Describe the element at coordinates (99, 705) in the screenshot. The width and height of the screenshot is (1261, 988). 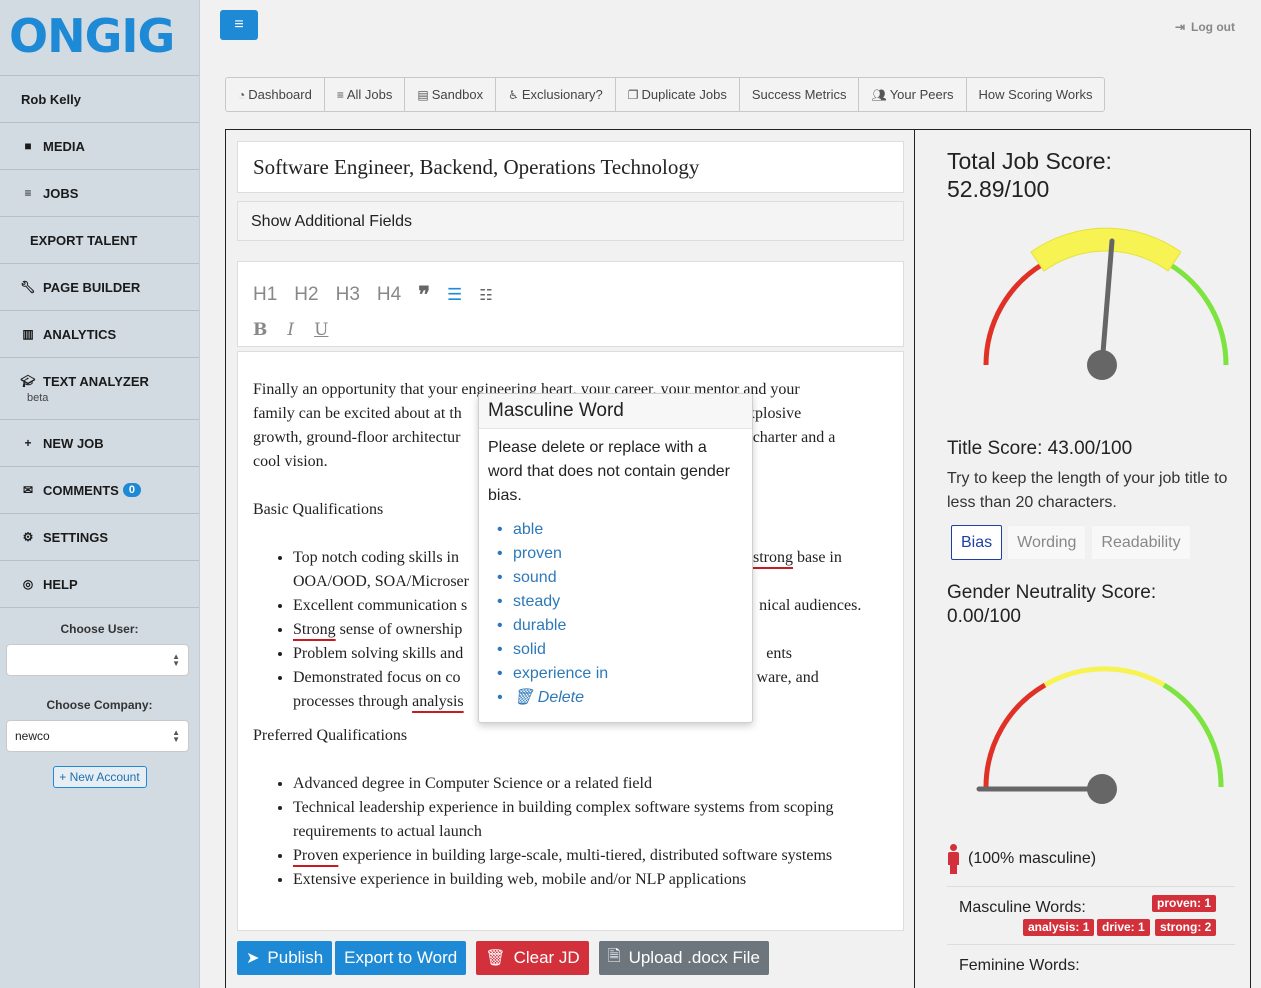
I see `choose-company-label: Choose Company:` at that location.